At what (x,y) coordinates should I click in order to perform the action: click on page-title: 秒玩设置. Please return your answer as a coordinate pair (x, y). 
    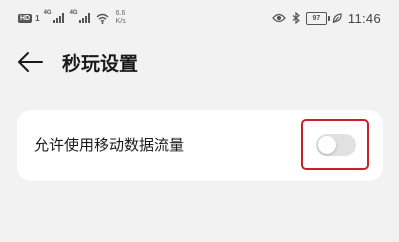
    Looking at the image, I should click on (100, 64).